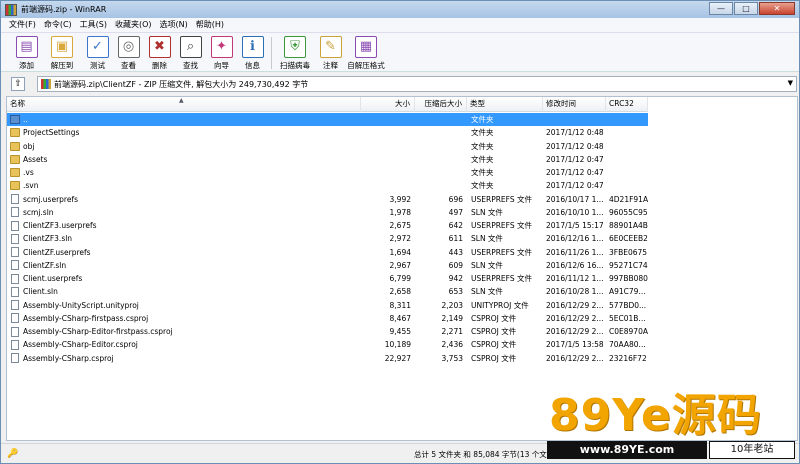 Image resolution: width=800 pixels, height=464 pixels. What do you see at coordinates (181, 100) in the screenshot?
I see `sort-arrow-icon: ▲` at bounding box center [181, 100].